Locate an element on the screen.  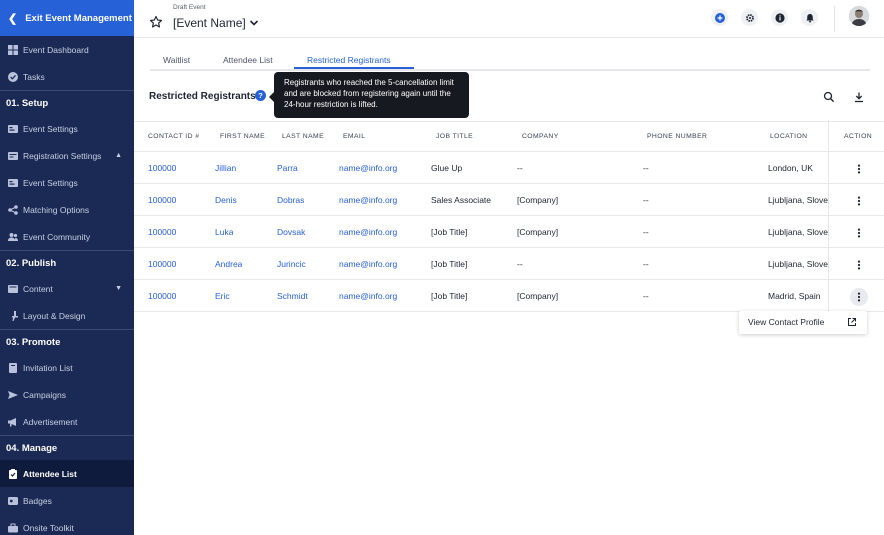
sidebar-item-label: Event Settings is located at coordinates (50, 182).